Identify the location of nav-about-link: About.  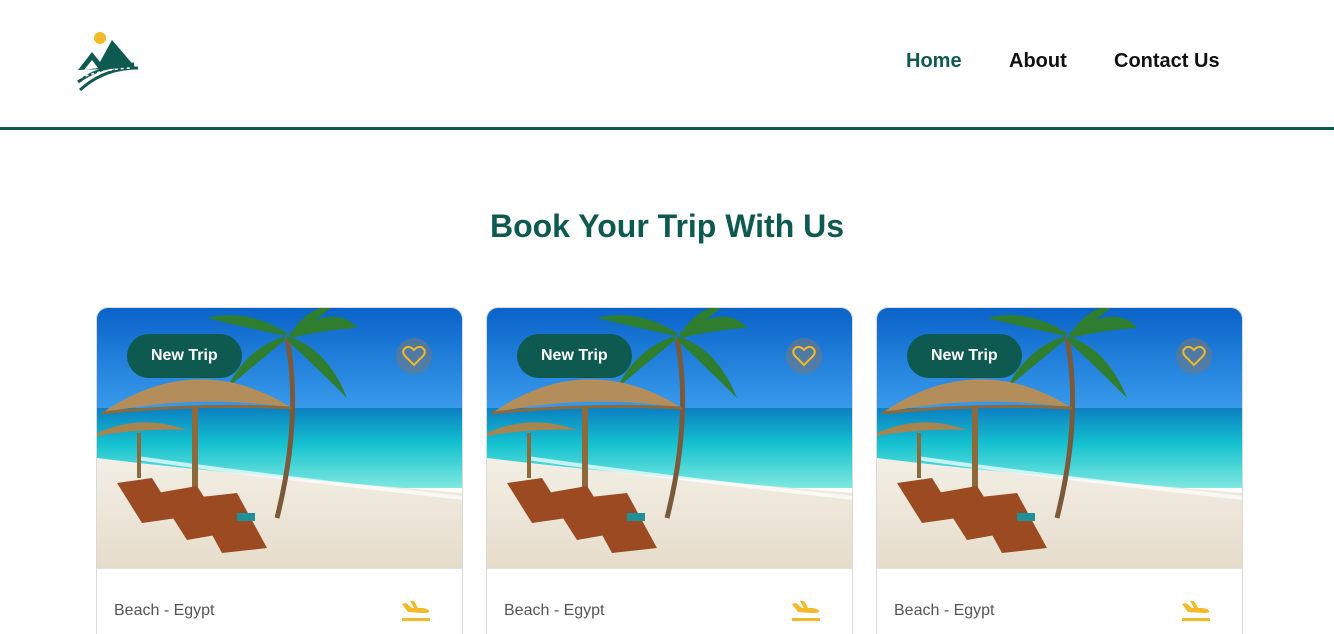
(1038, 61).